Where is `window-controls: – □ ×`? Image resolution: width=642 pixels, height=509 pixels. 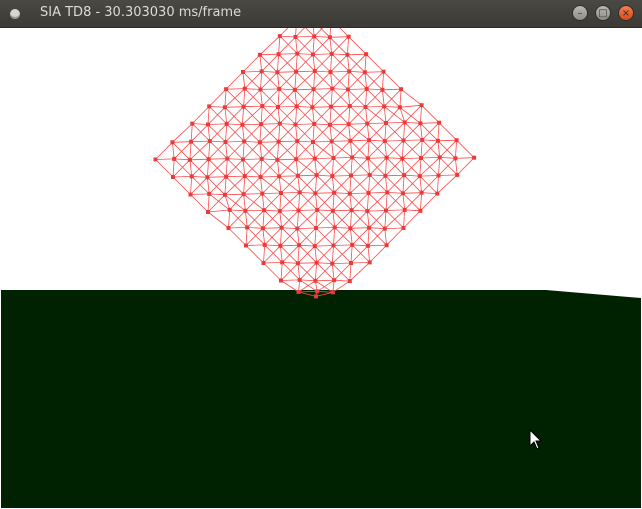 window-controls: – □ × is located at coordinates (601, 14).